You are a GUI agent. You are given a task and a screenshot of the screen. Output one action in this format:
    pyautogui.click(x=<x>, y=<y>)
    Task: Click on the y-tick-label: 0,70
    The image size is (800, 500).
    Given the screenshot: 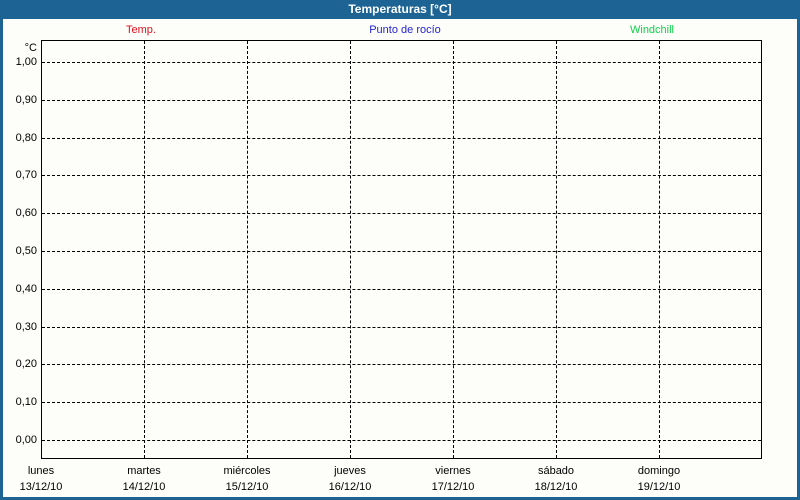 What is the action you would take?
    pyautogui.click(x=26, y=175)
    